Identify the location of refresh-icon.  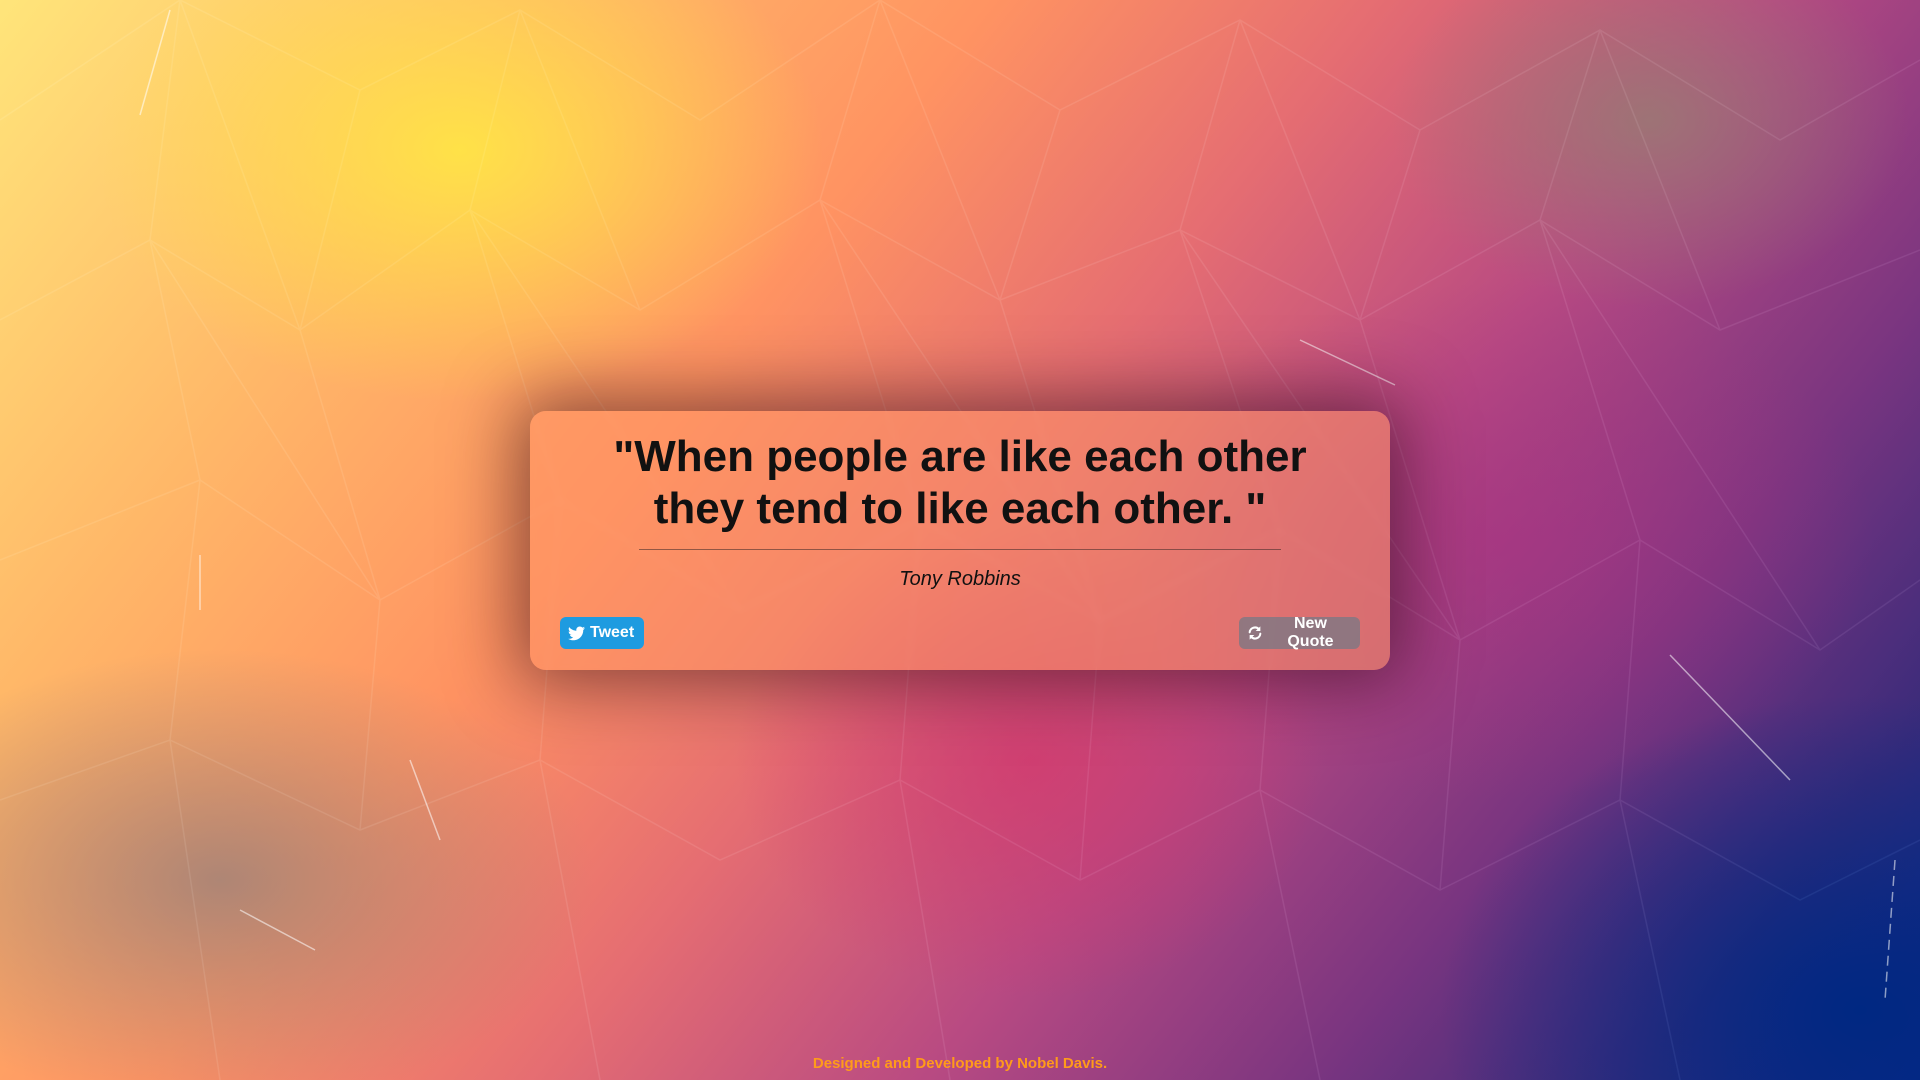
(1255, 633).